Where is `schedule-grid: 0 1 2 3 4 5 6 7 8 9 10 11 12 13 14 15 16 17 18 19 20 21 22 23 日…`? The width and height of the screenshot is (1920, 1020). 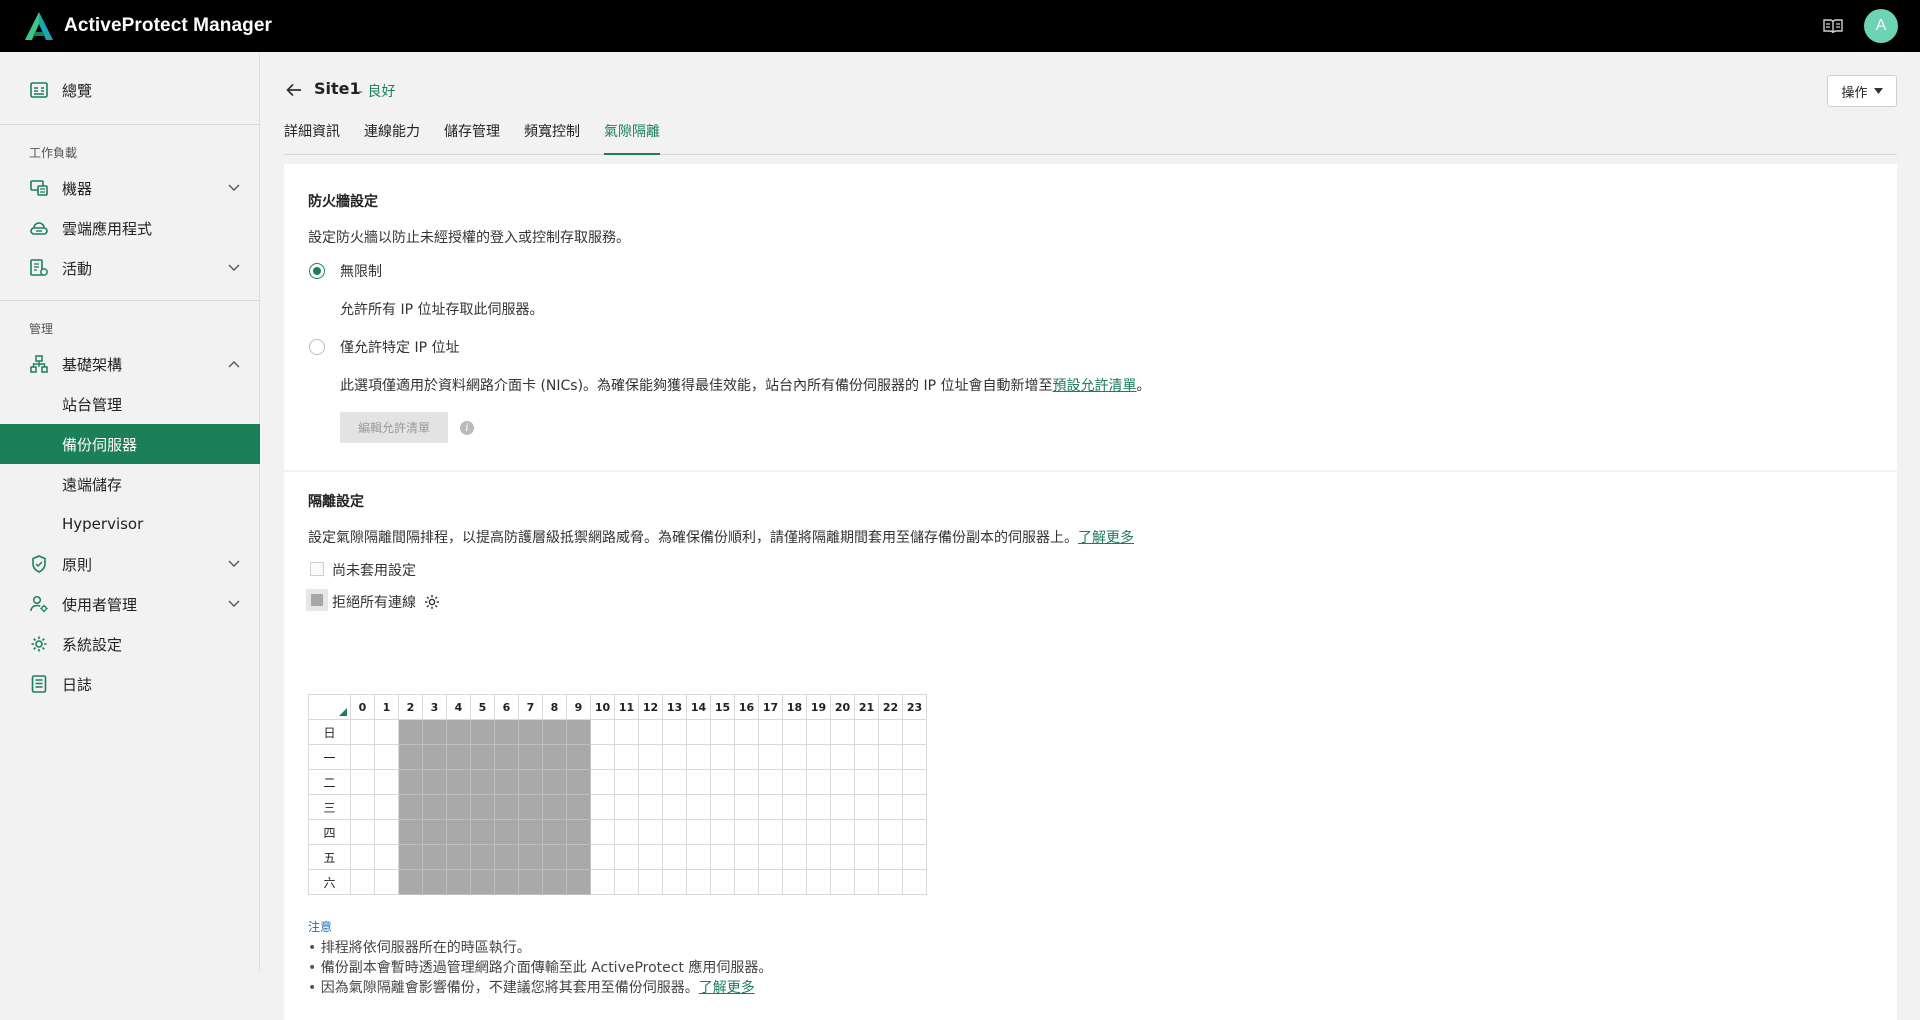 schedule-grid: 0 1 2 3 4 5 6 7 8 9 10 11 12 13 14 15 16 17 18 19 20 21 22 23 日… is located at coordinates (617, 794).